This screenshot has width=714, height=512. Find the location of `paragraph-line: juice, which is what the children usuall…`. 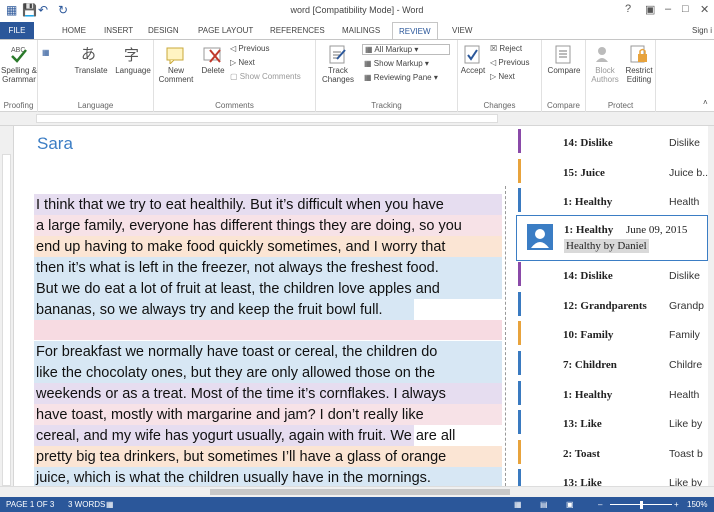

paragraph-line: juice, which is what the children usuall… is located at coordinates (233, 478).